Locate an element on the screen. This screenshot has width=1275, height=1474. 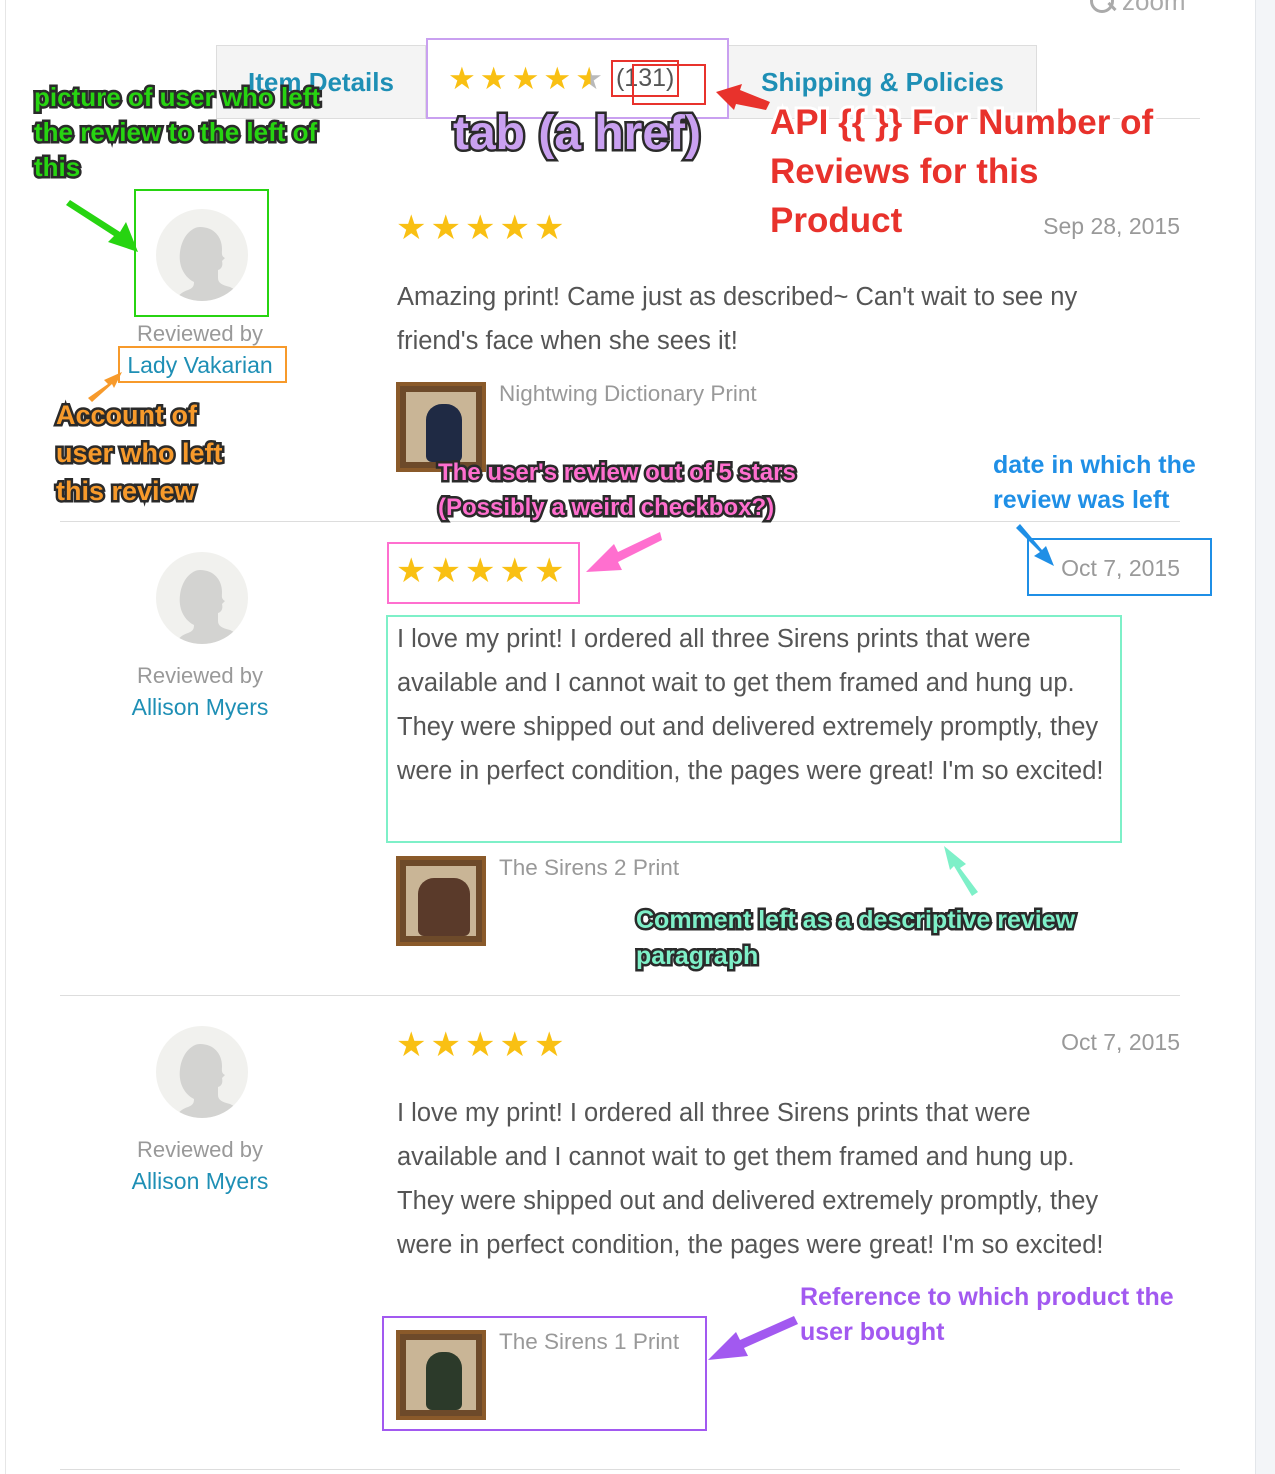
annotation-date-label: date in which the review was left is located at coordinates (1094, 482).